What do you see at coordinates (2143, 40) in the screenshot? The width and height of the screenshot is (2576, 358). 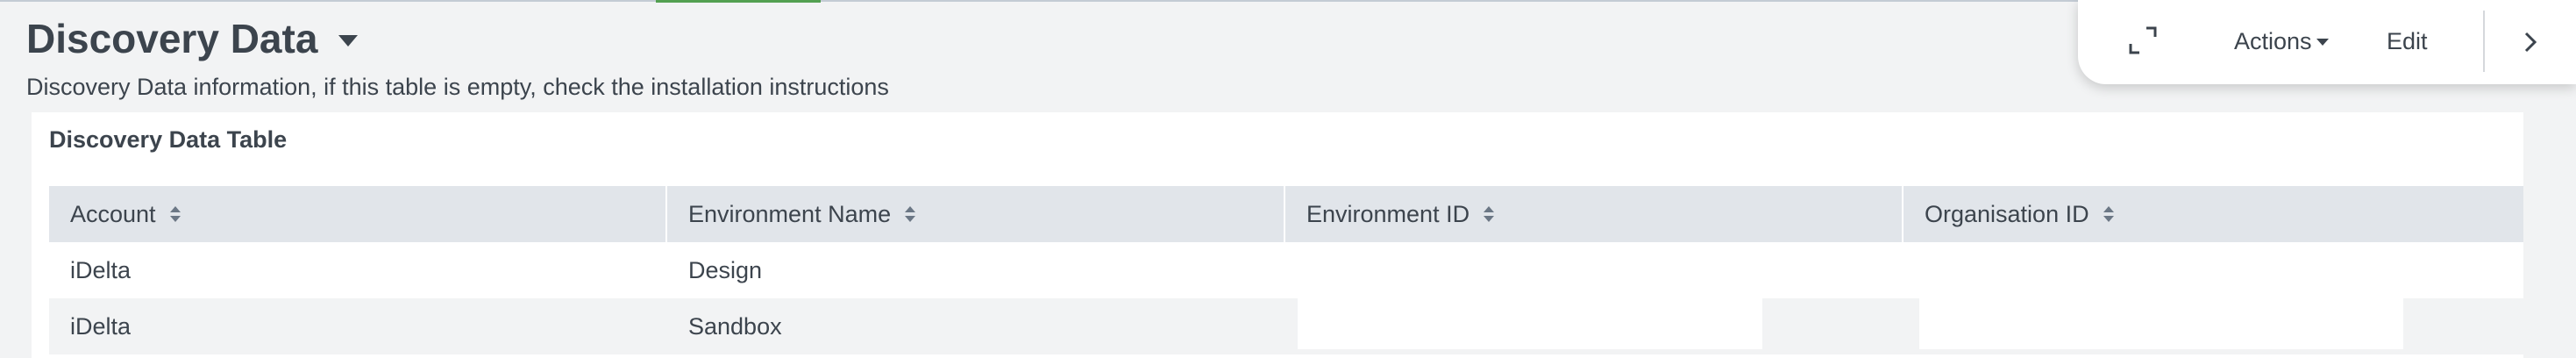 I see `expand-icon` at bounding box center [2143, 40].